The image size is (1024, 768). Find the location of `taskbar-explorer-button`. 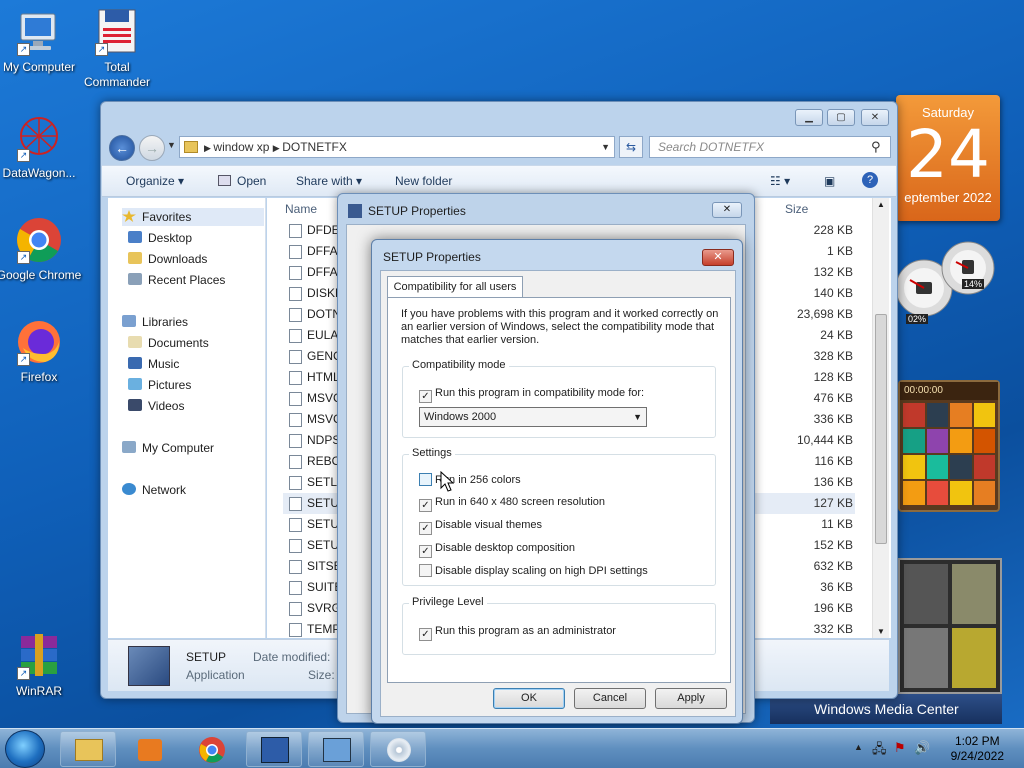

taskbar-explorer-button is located at coordinates (88, 749).